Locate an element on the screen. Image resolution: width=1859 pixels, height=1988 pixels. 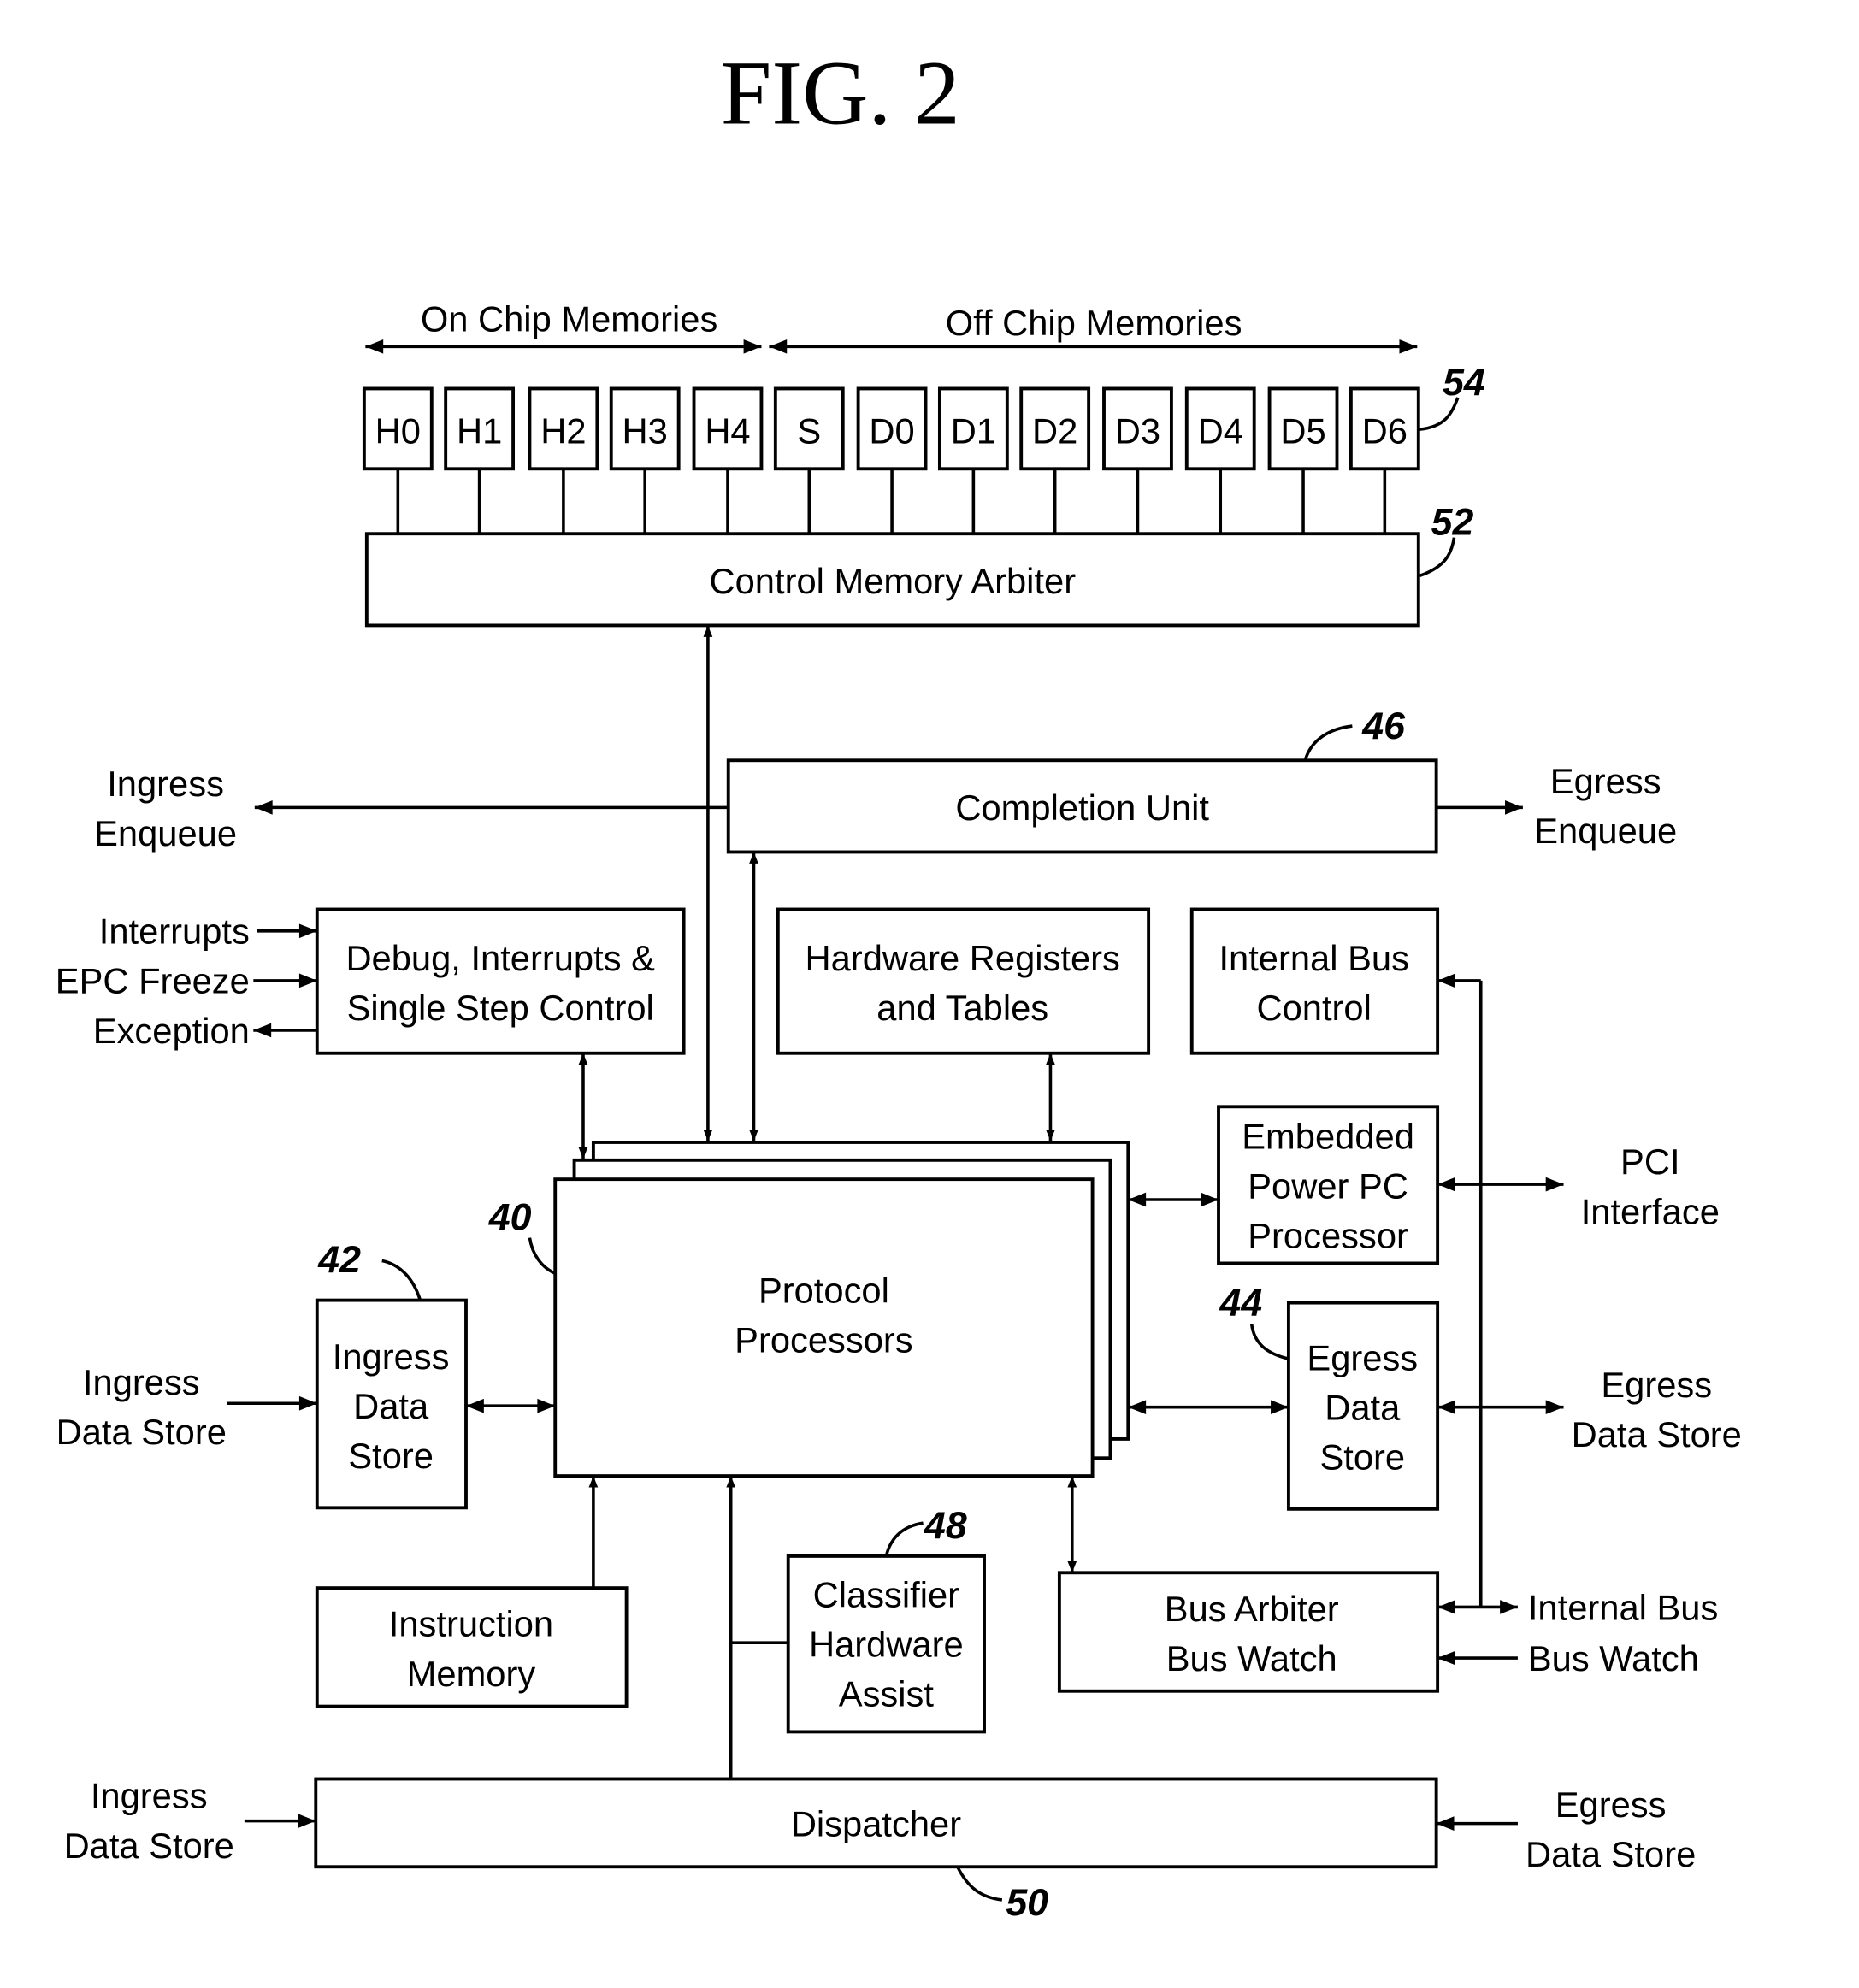
ref-52: 52 is located at coordinates (1453, 523).